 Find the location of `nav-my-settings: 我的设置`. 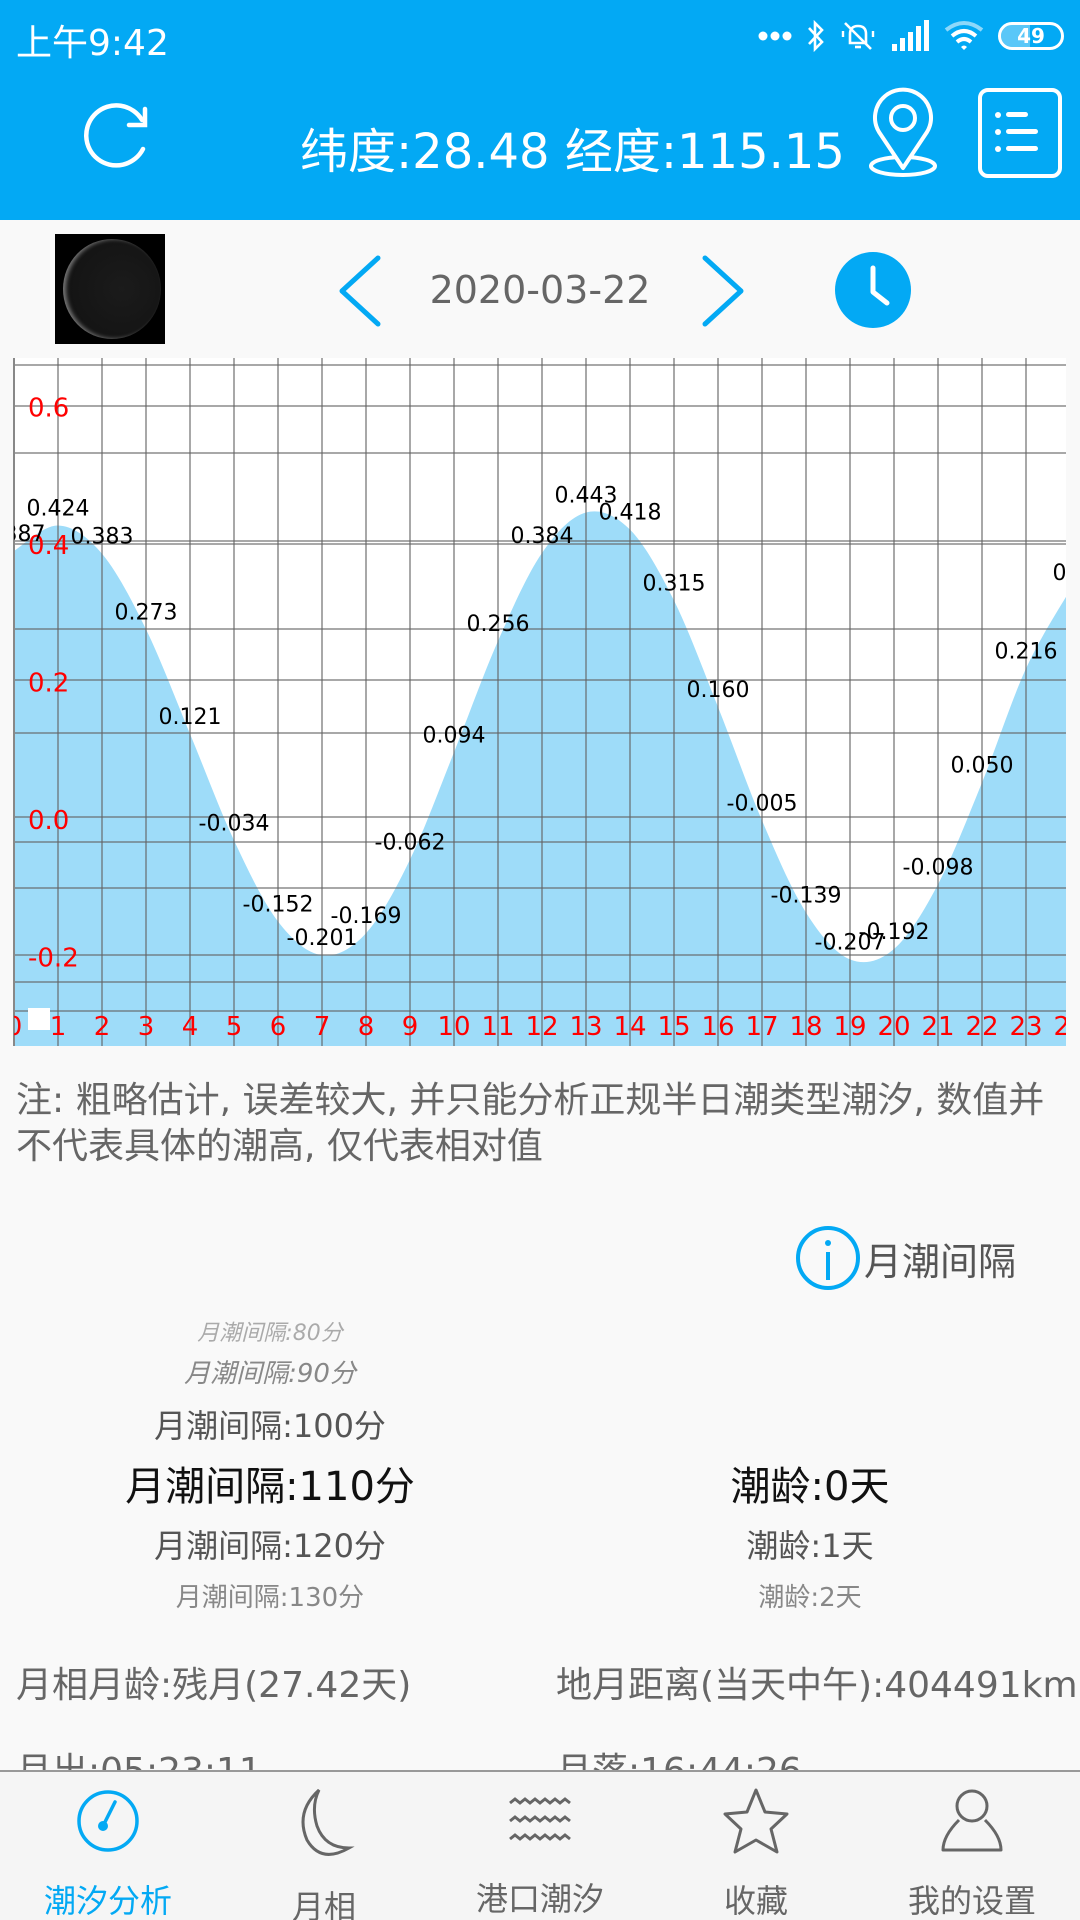

nav-my-settings: 我的设置 is located at coordinates (972, 1846).